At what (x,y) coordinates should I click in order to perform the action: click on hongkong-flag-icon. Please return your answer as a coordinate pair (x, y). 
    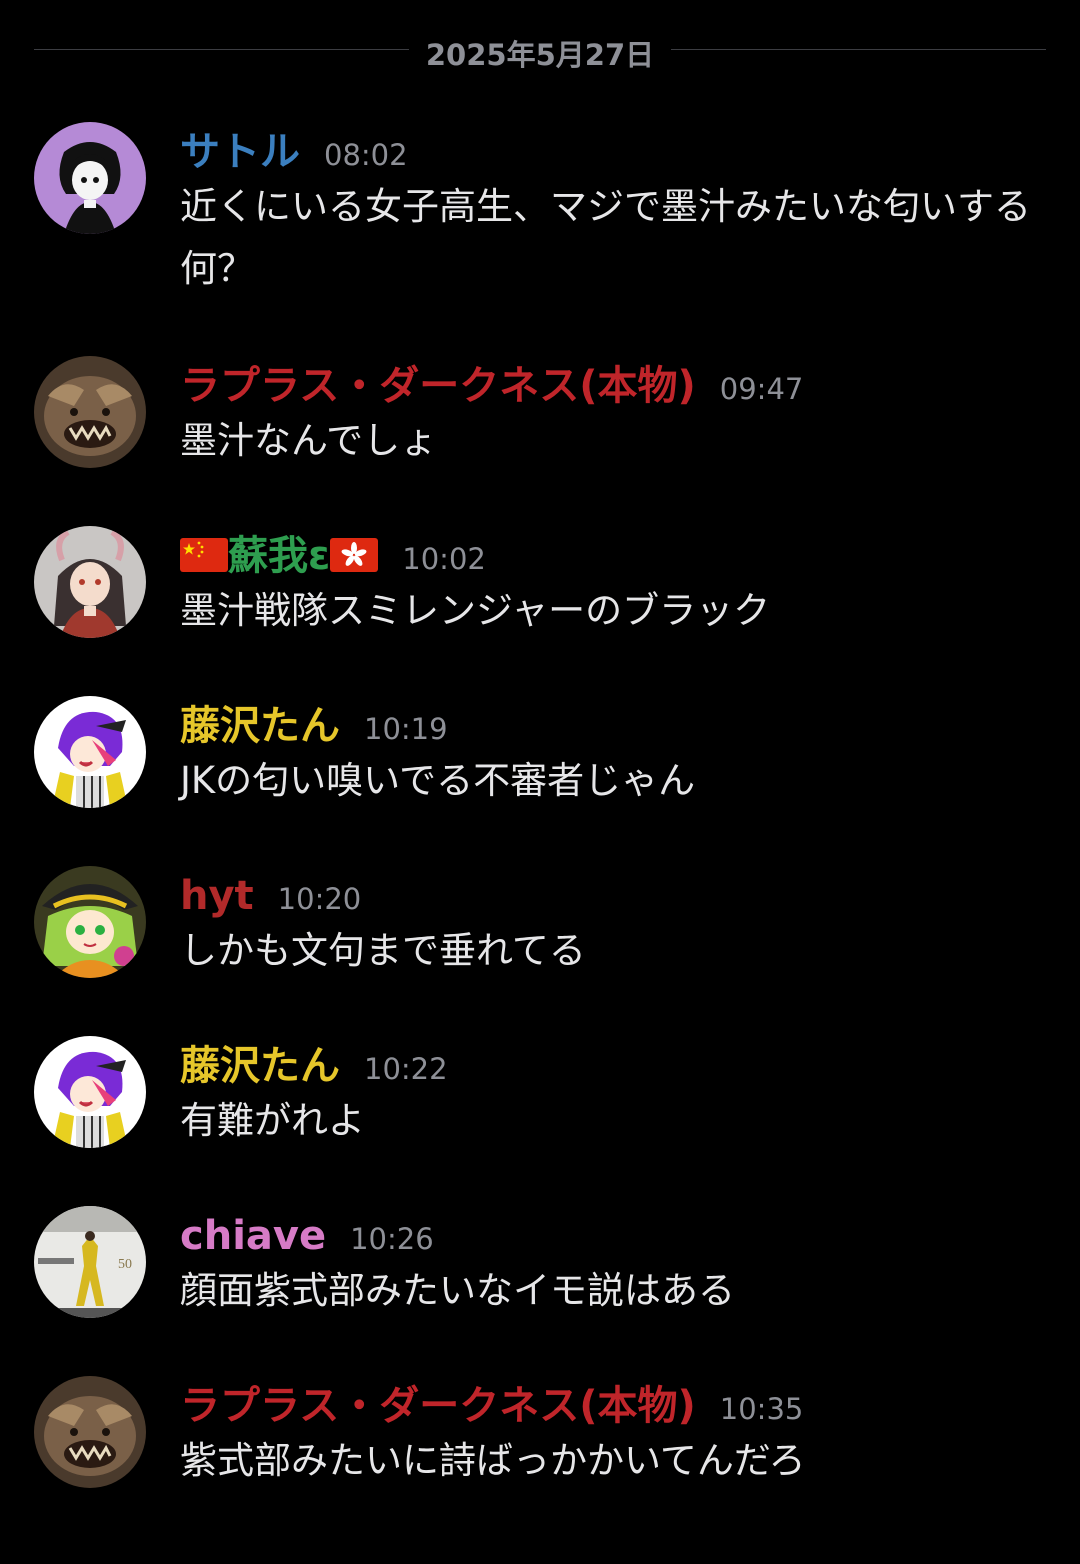
    Looking at the image, I should click on (354, 555).